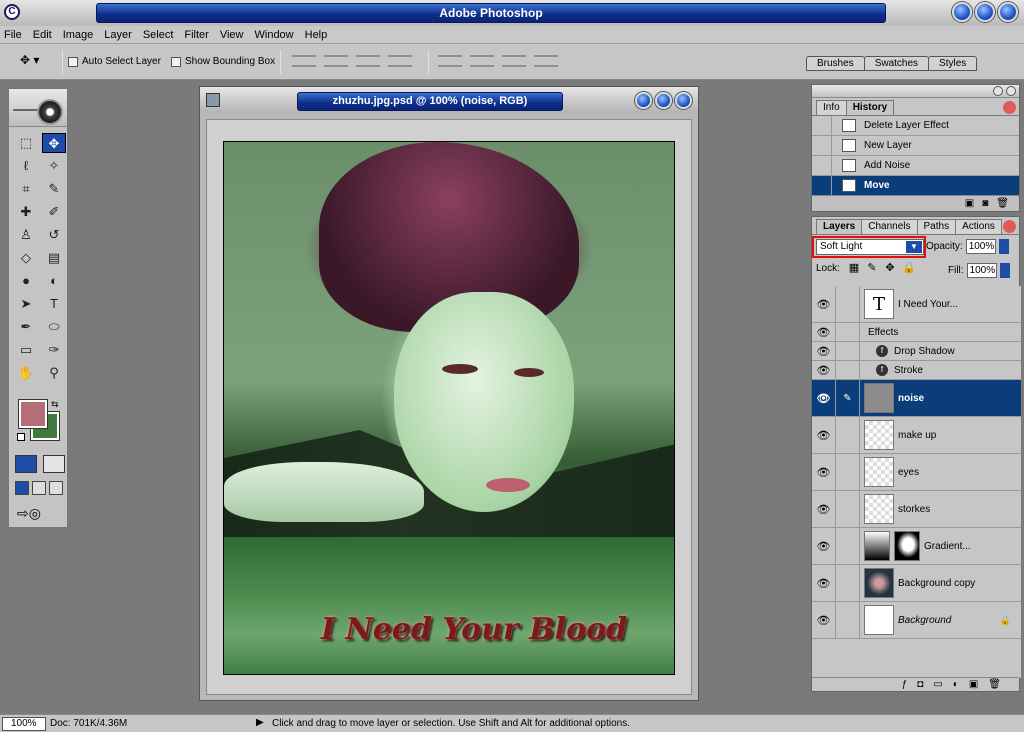  I want to click on delete-state-icon: 🗑, so click(1002, 203).